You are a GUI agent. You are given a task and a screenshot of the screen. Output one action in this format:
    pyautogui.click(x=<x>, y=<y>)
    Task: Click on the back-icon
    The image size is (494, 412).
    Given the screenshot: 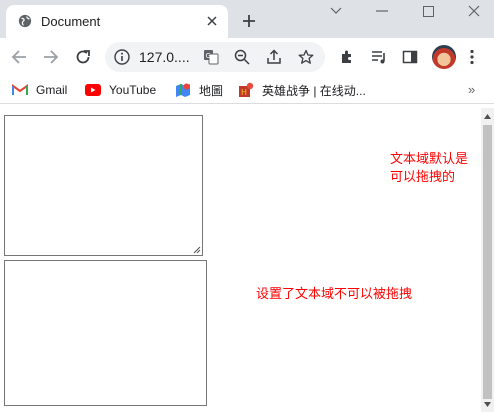 What is the action you would take?
    pyautogui.click(x=19, y=57)
    